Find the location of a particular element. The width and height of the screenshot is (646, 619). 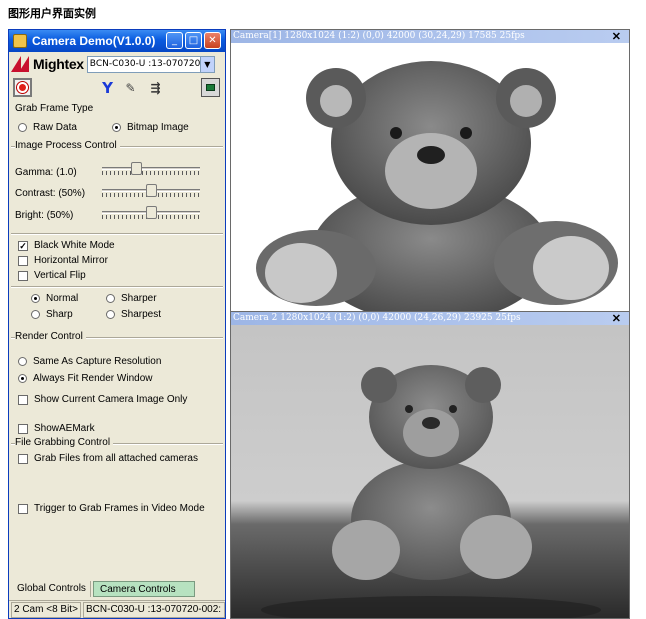

camera-select-value: BCN-C030-U :13-070720- is located at coordinates (146, 63).